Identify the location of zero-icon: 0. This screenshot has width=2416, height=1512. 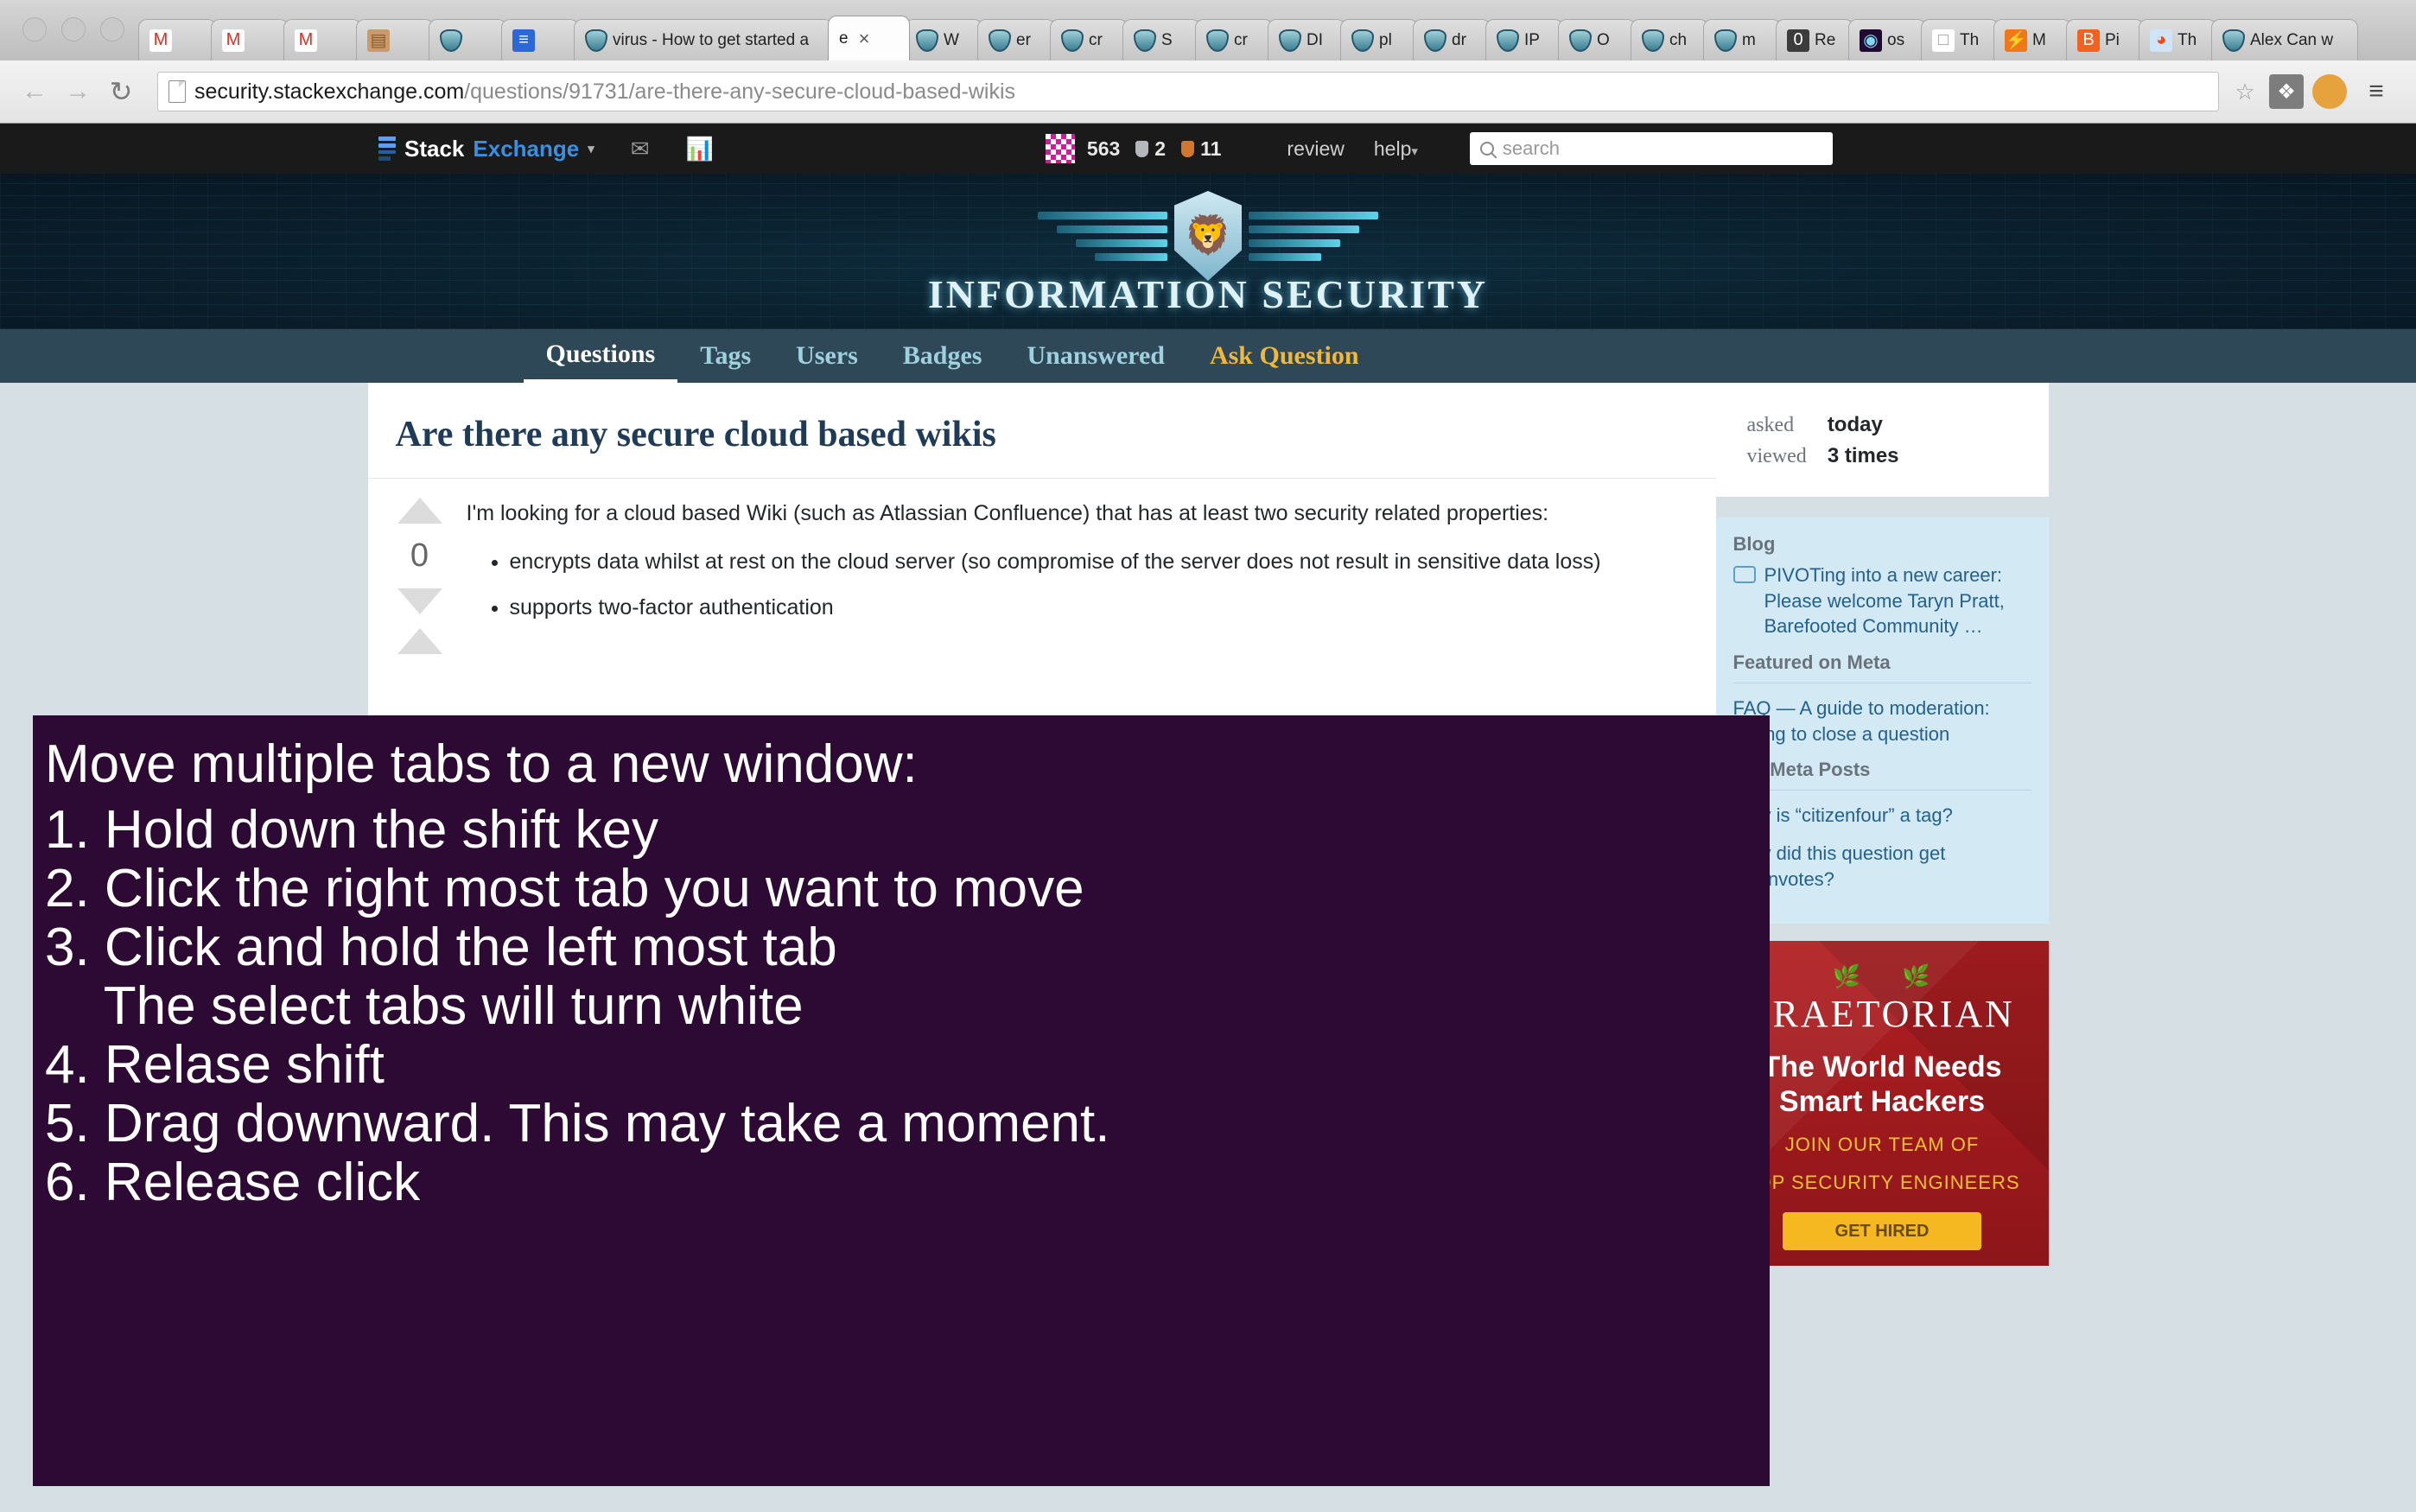
(1798, 40).